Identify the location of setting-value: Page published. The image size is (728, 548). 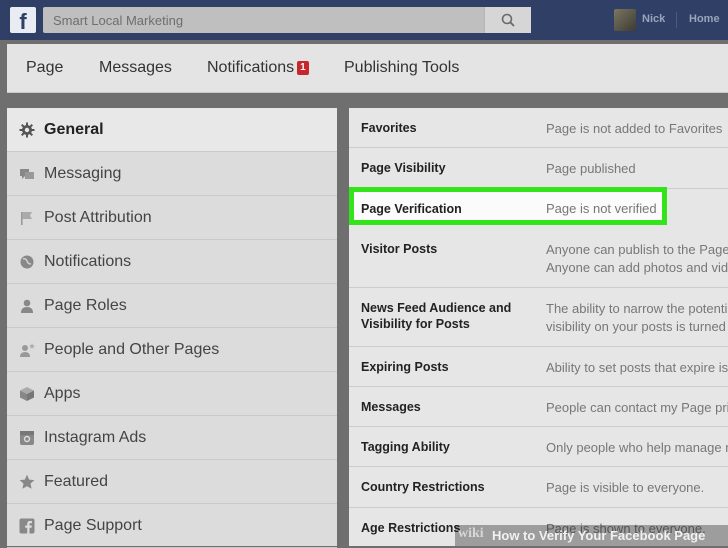
(591, 168).